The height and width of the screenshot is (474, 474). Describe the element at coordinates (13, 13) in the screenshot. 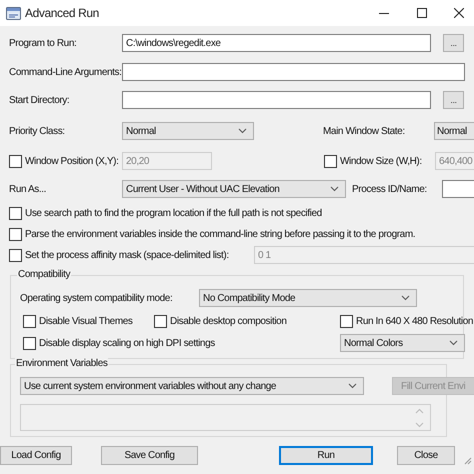

I see `app-icon` at that location.